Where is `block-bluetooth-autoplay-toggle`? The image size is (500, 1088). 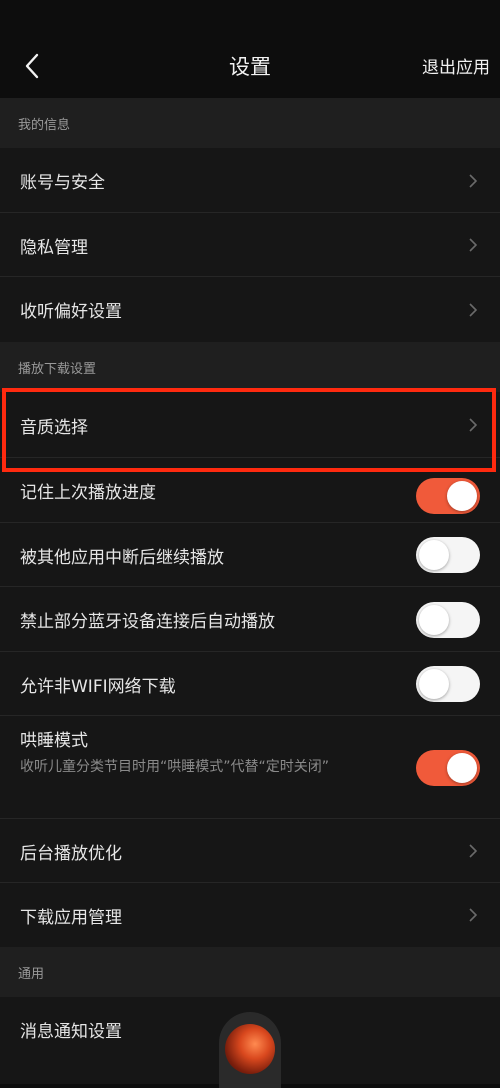
block-bluetooth-autoplay-toggle is located at coordinates (448, 620).